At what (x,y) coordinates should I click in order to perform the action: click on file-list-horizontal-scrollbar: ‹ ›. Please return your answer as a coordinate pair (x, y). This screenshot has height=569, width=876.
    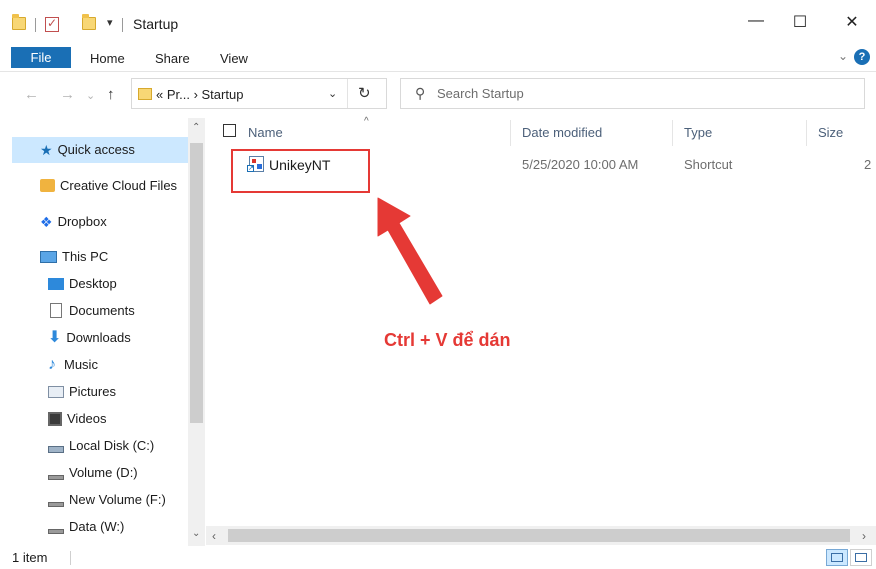
    Looking at the image, I should click on (541, 535).